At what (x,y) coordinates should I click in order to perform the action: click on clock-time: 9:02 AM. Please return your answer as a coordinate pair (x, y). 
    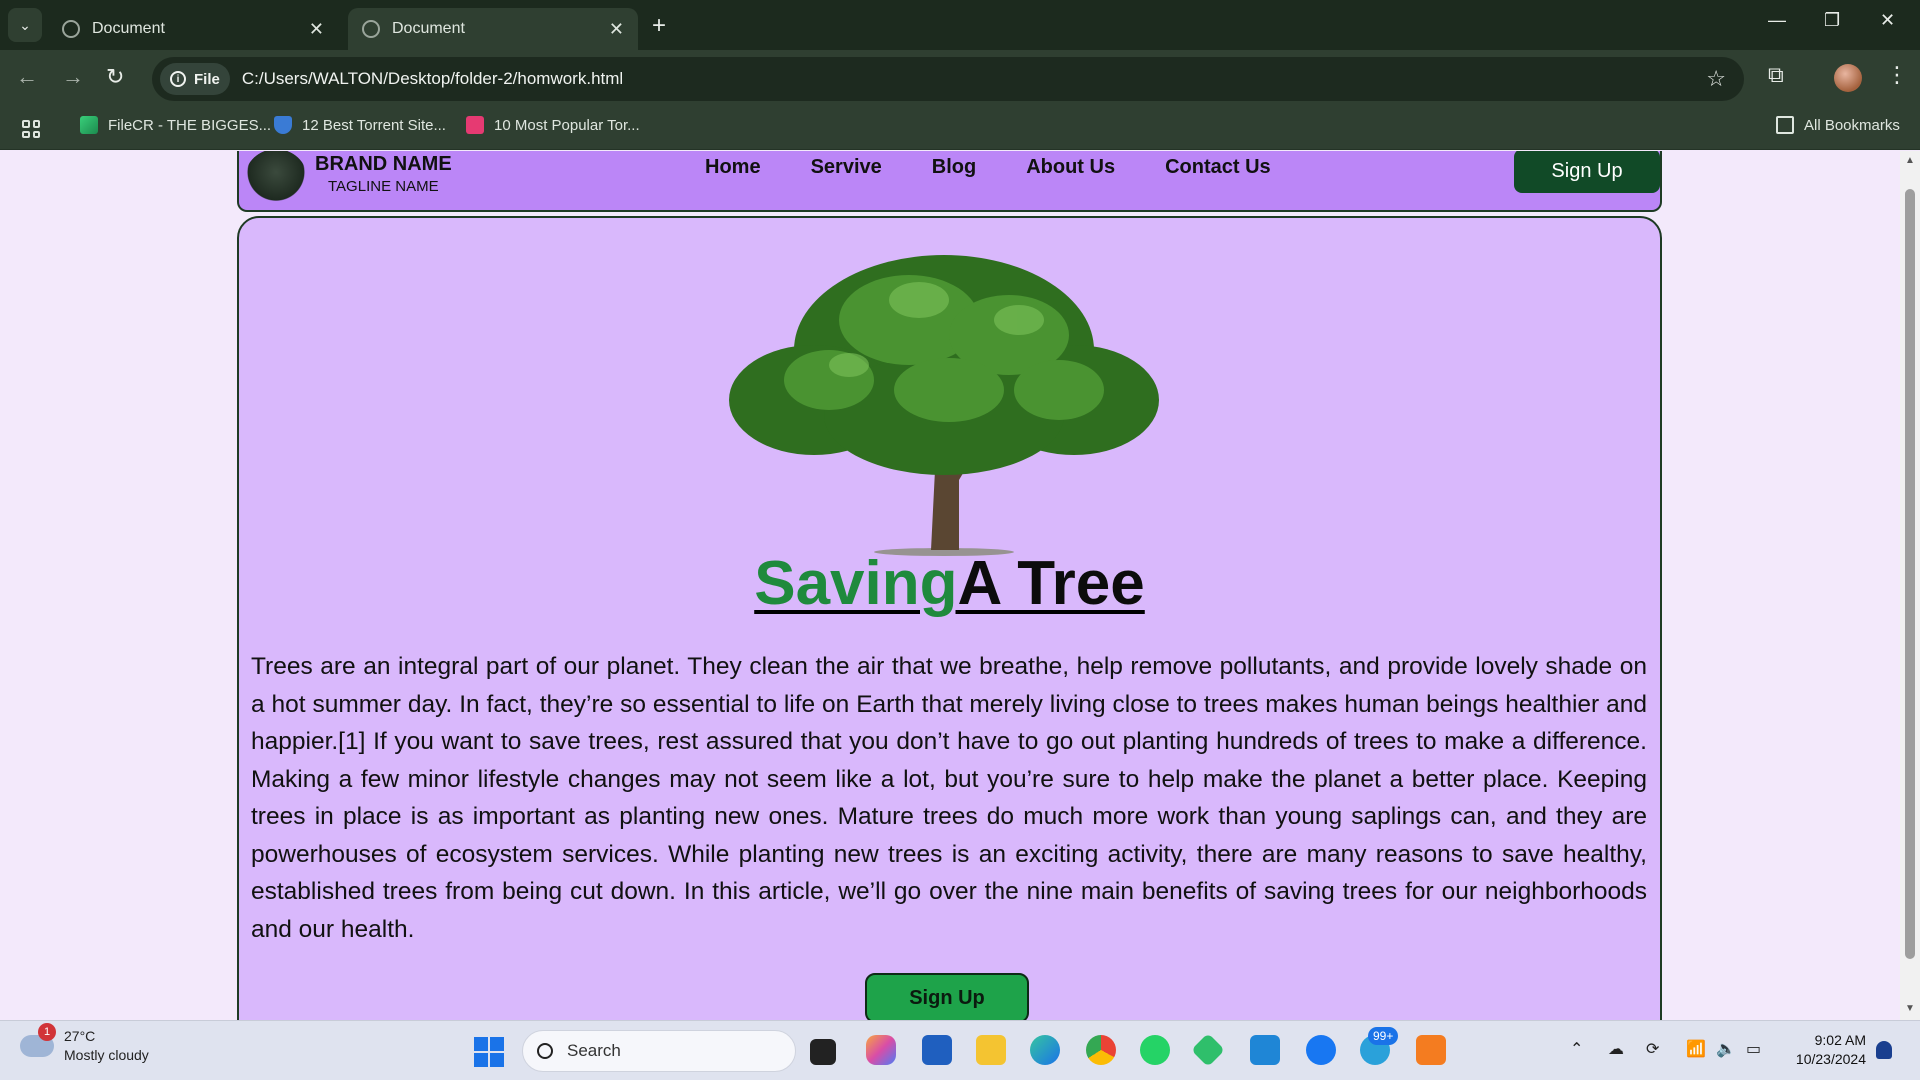
    Looking at the image, I should click on (1840, 1040).